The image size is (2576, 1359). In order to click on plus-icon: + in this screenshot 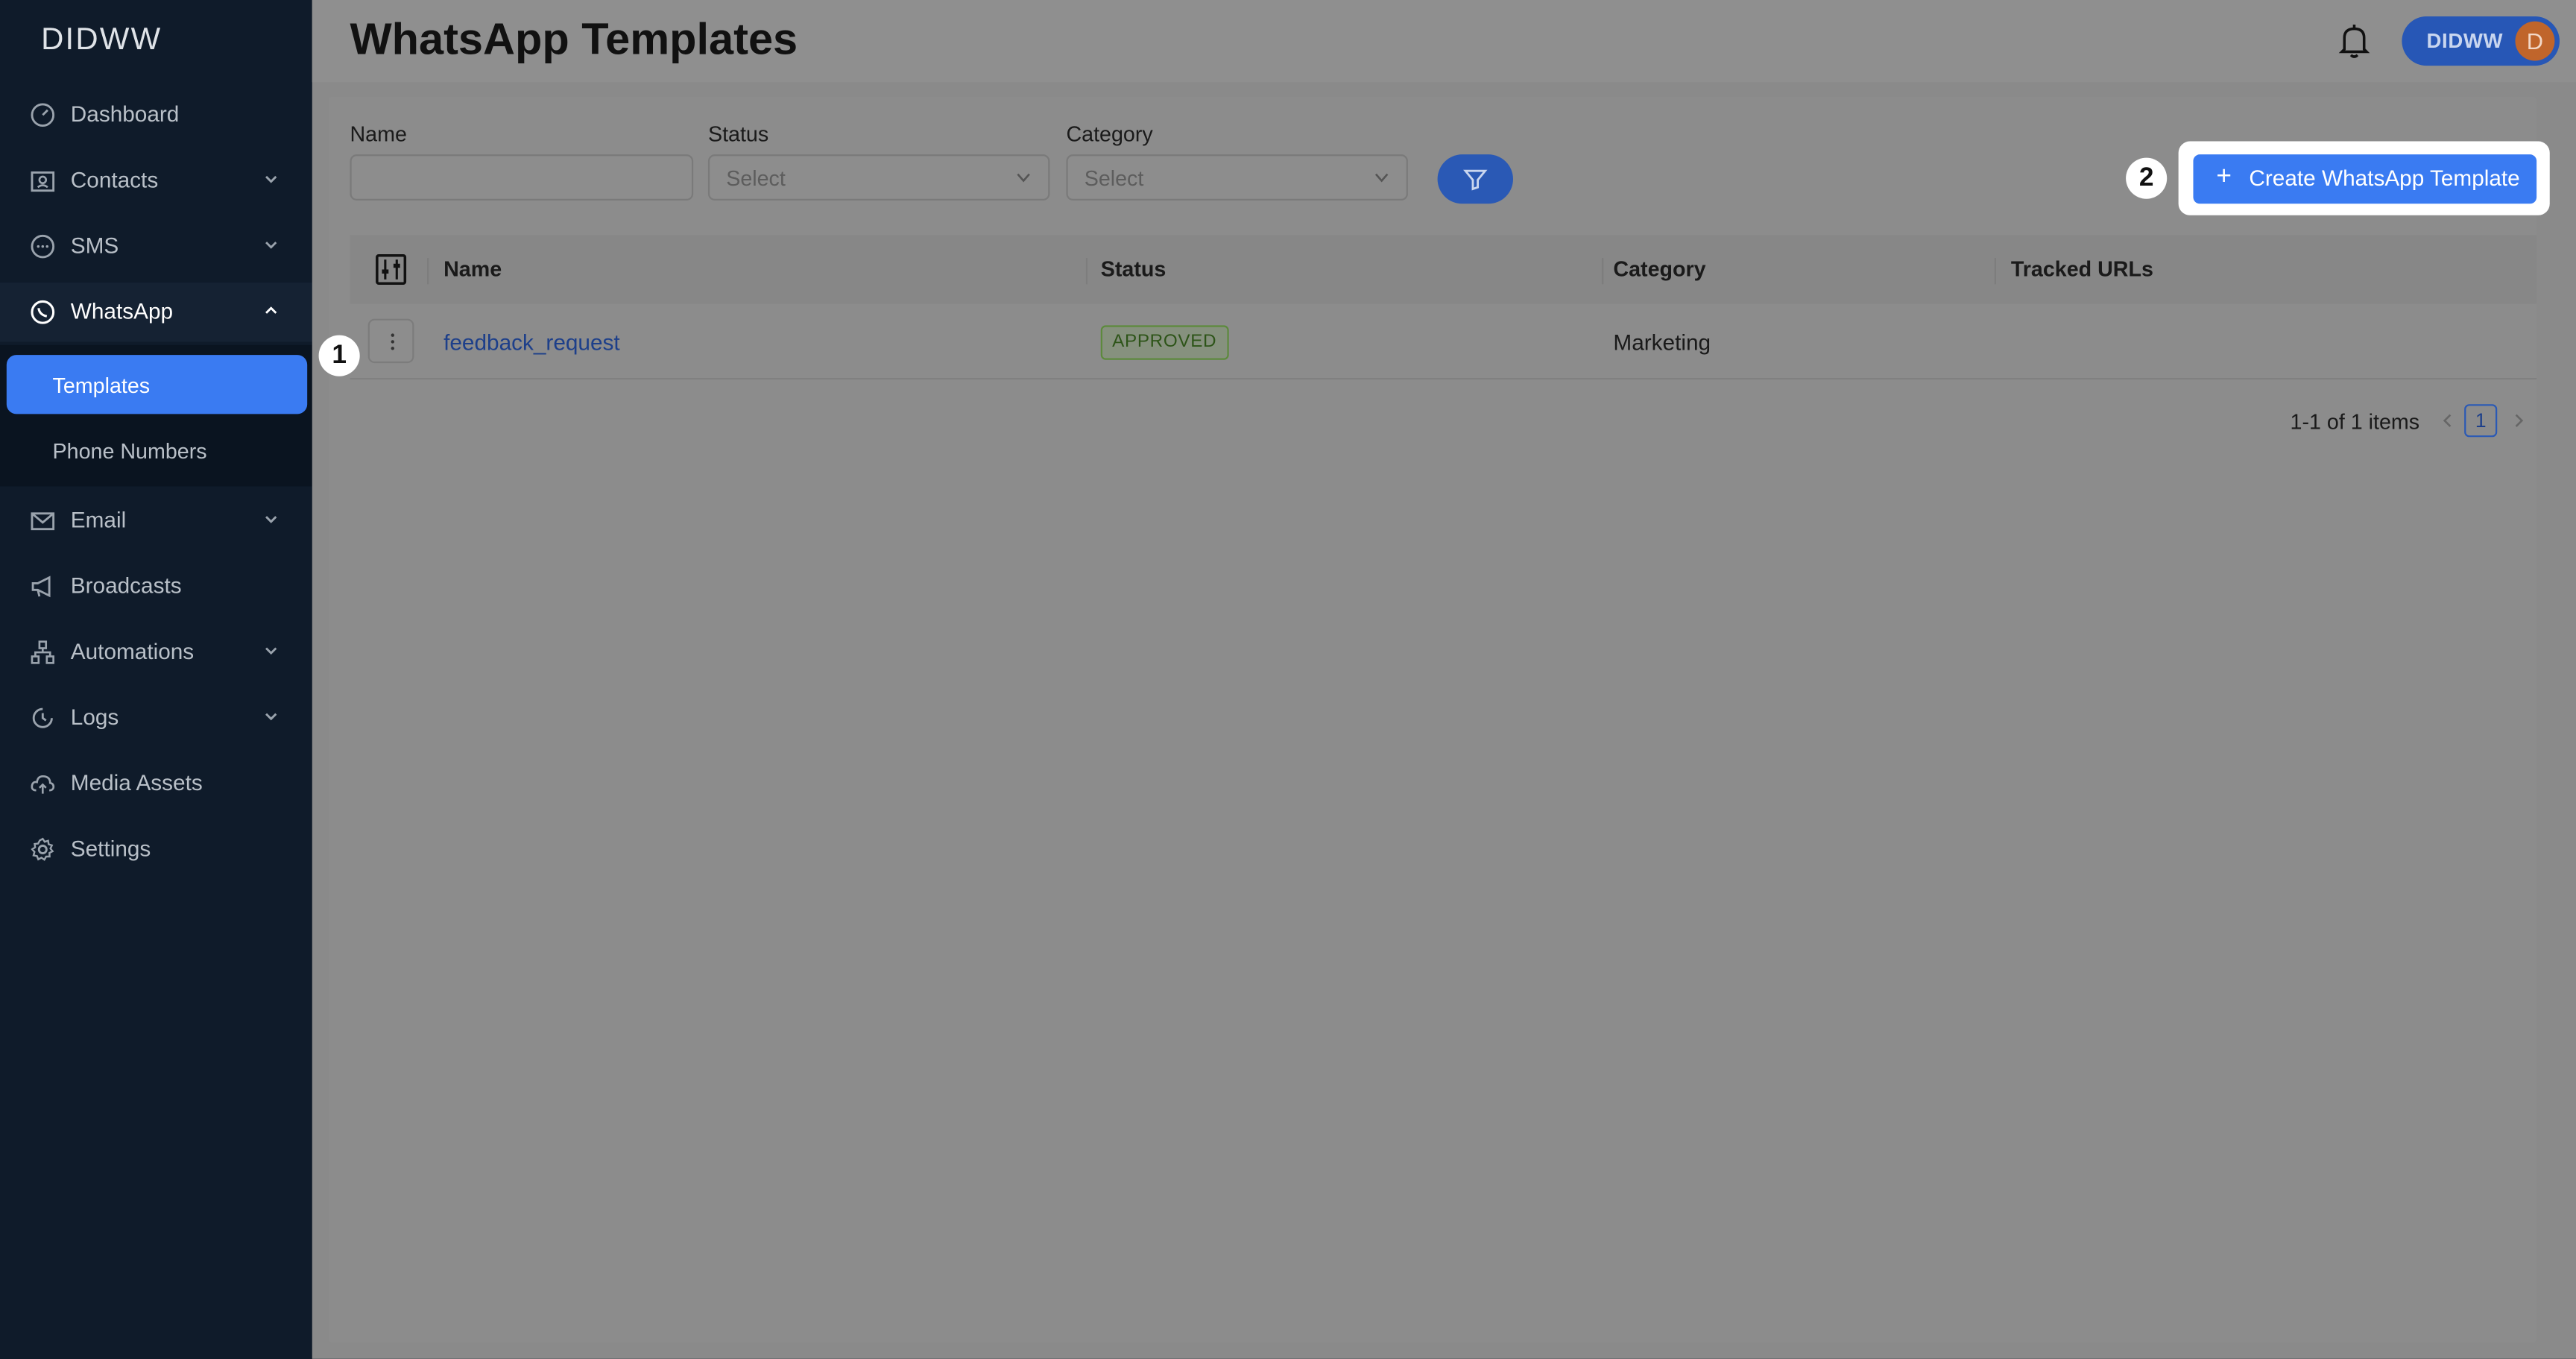, I will do `click(2224, 177)`.